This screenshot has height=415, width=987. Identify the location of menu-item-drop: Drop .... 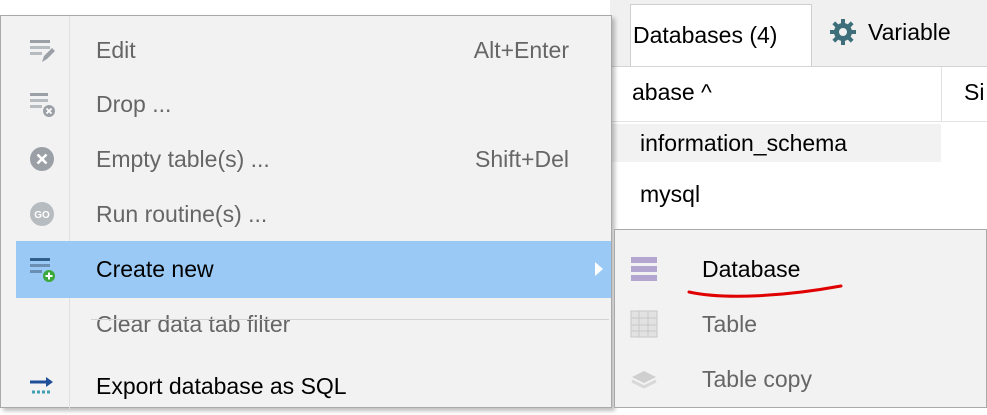
(313, 104).